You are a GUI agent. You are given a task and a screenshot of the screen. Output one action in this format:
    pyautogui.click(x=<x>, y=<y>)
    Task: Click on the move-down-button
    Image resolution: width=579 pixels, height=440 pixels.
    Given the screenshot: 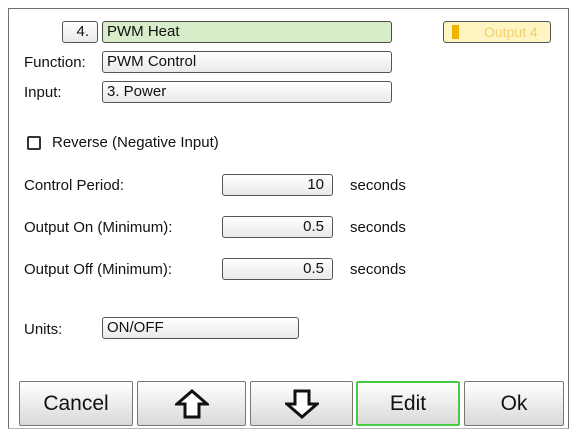 What is the action you would take?
    pyautogui.click(x=301, y=403)
    